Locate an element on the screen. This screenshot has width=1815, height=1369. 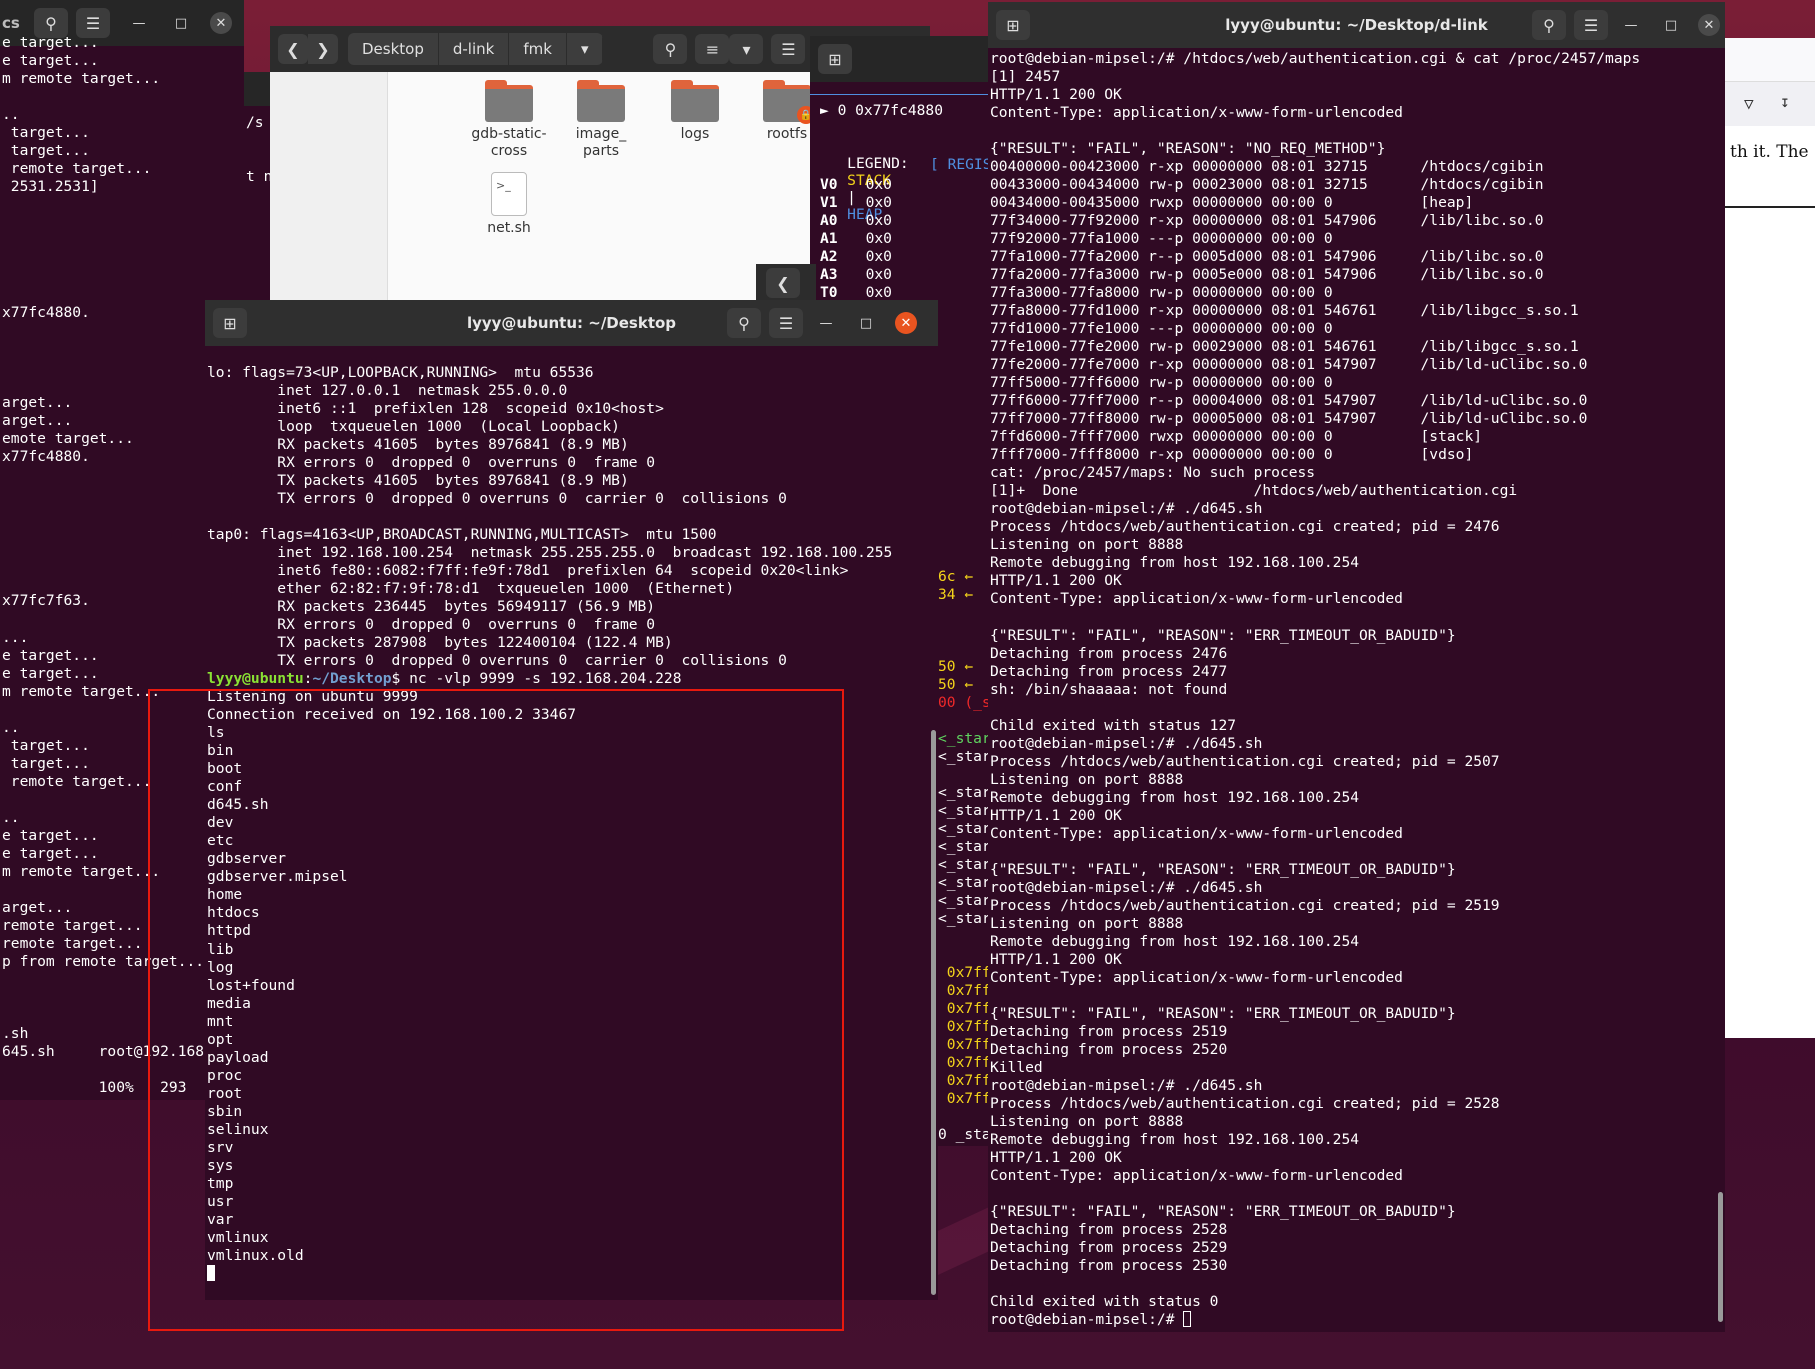
terminal-line: Listening on ubuntu 9999 is located at coordinates (312, 697).